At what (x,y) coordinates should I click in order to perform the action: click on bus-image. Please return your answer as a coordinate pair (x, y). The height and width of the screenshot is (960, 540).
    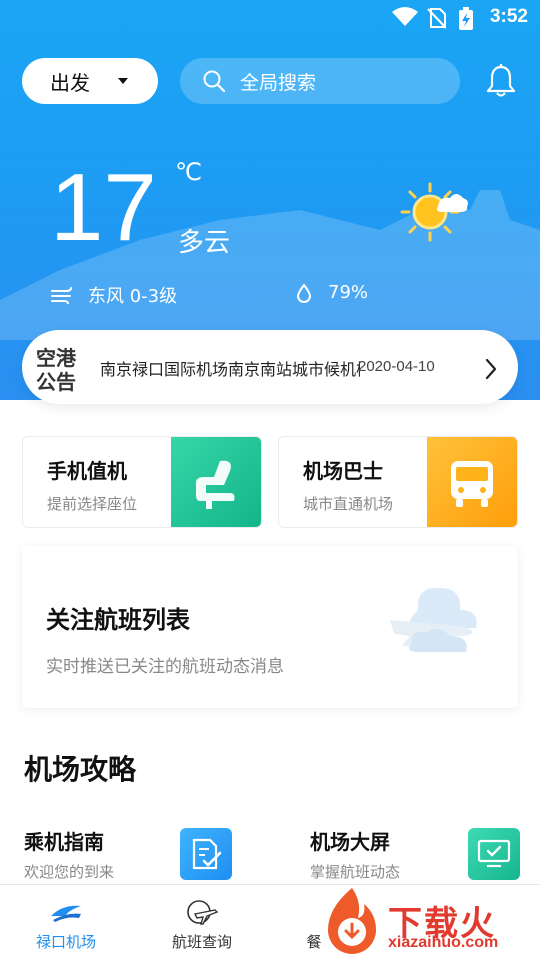
    Looking at the image, I should click on (472, 482).